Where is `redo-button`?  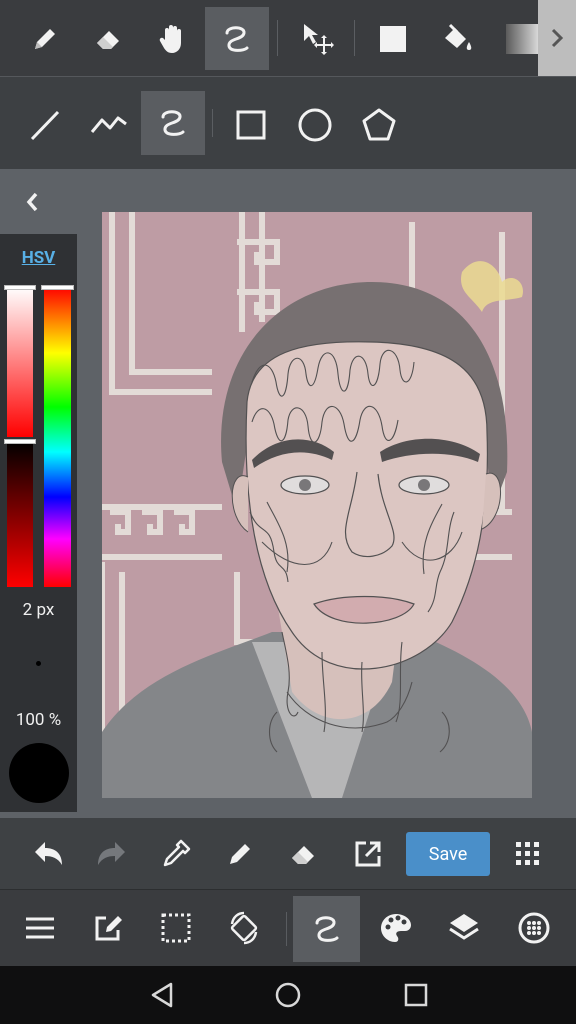 redo-button is located at coordinates (112, 854).